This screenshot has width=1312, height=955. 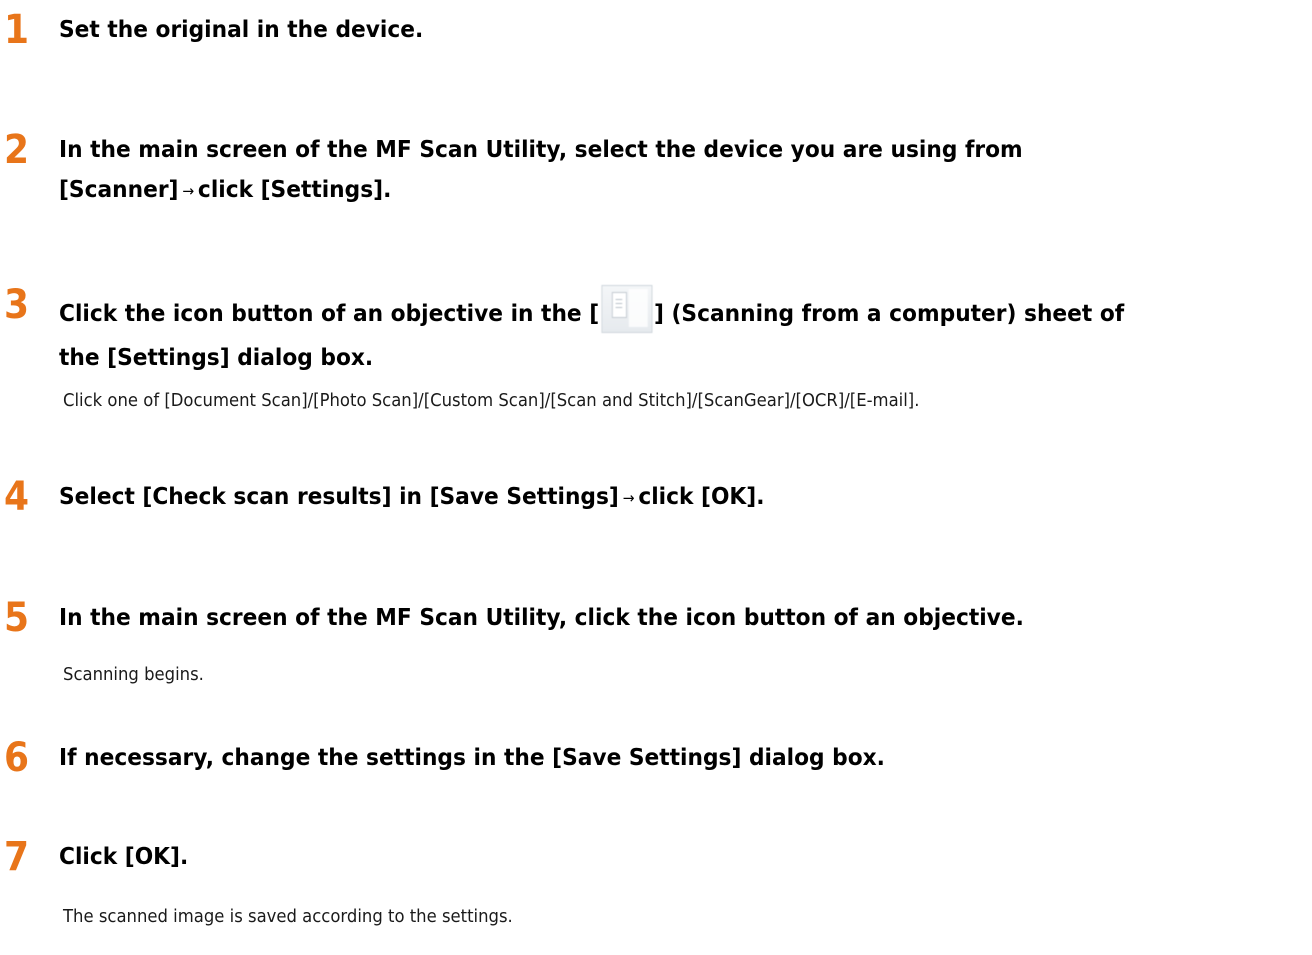 What do you see at coordinates (17, 618) in the screenshot?
I see `step-number: 5` at bounding box center [17, 618].